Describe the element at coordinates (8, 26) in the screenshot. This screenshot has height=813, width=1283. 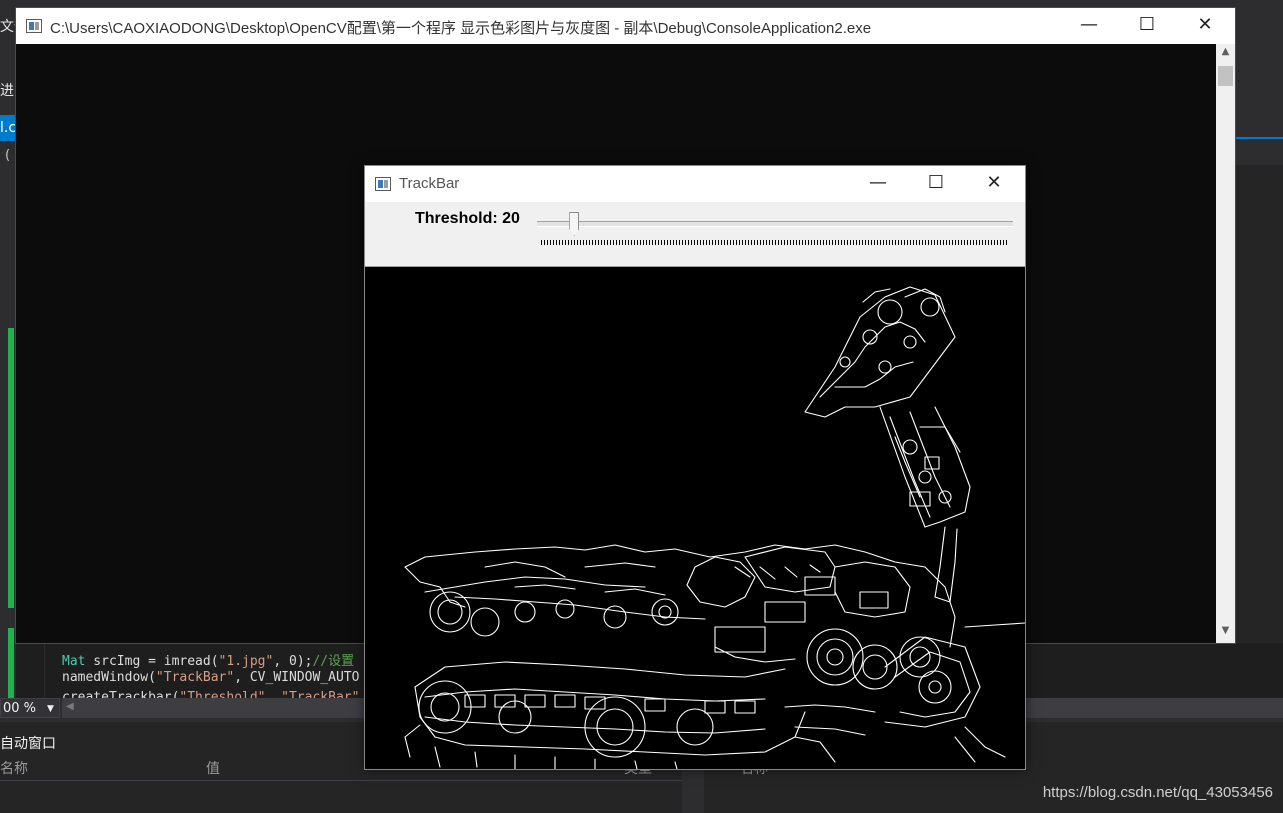
I see `vs-menu-file: 文件` at that location.